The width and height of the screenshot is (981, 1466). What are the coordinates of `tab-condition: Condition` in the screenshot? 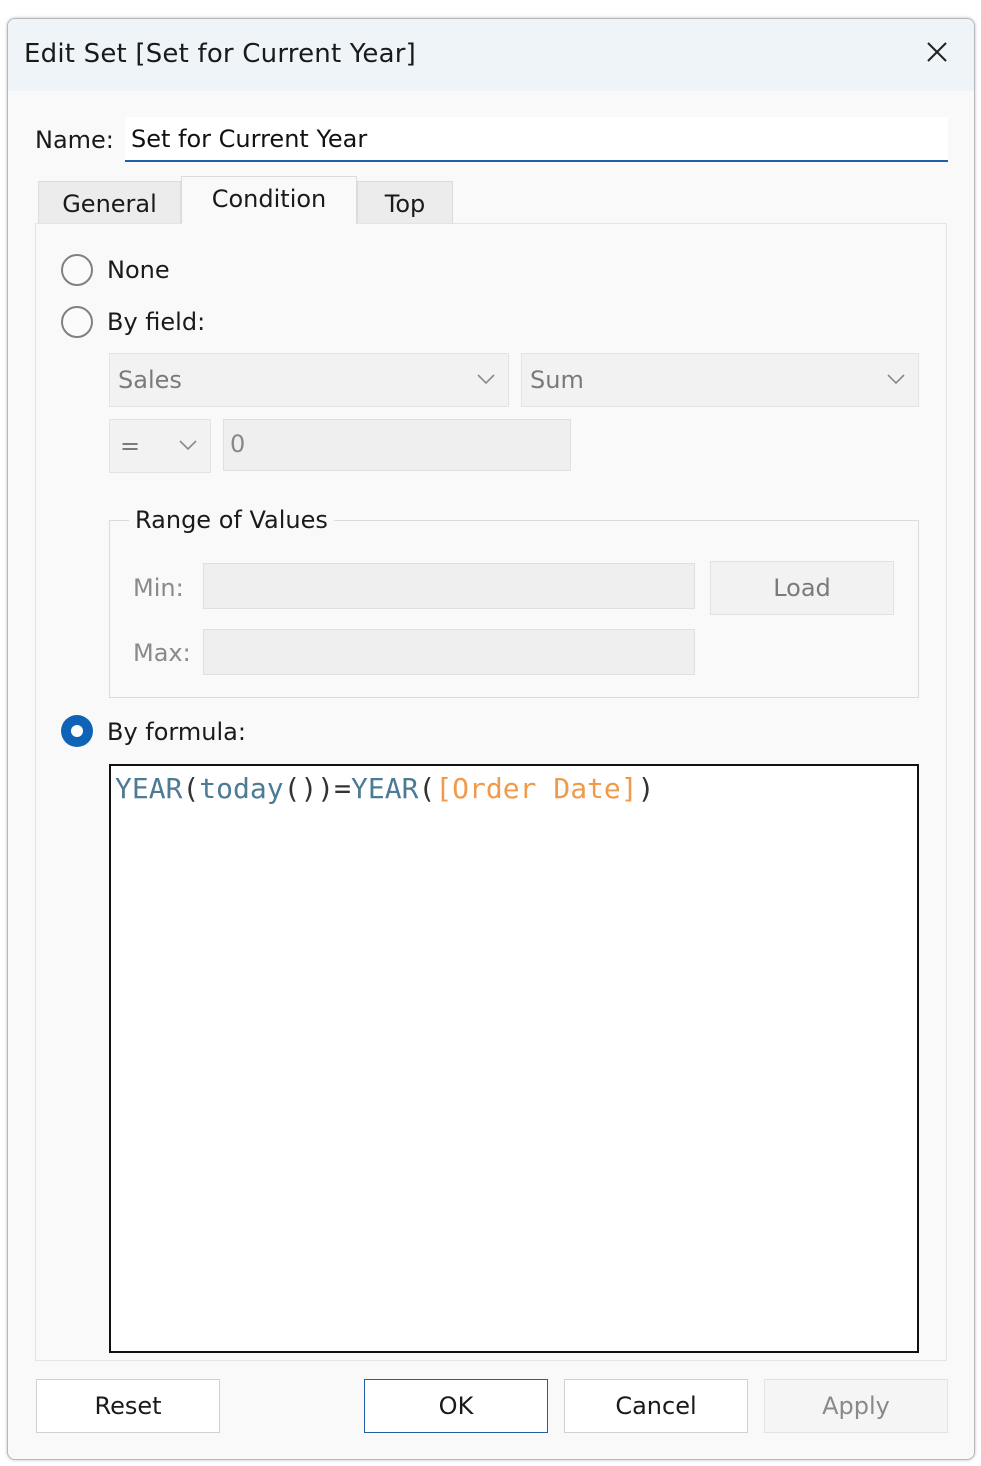 It's located at (269, 200).